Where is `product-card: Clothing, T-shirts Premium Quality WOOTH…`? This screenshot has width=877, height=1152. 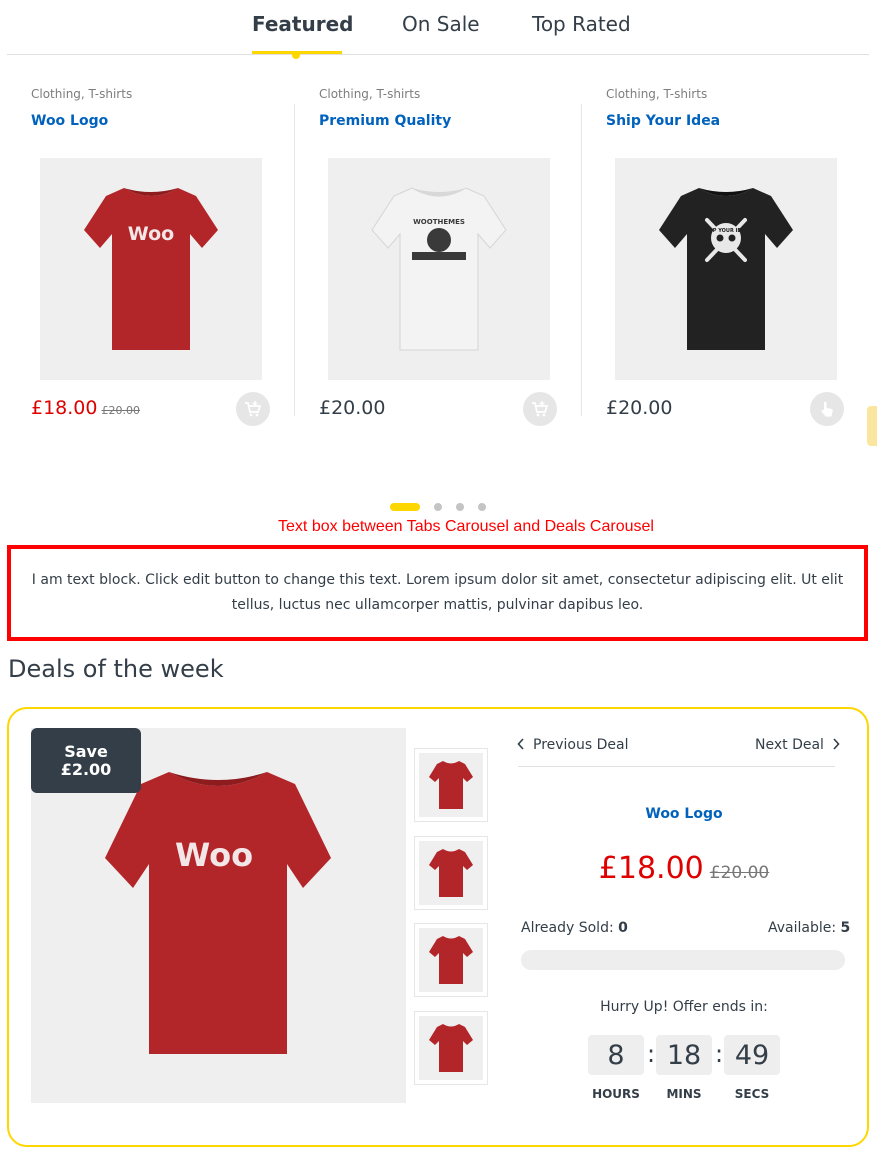 product-card: Clothing, T-shirts Premium Quality WOOTH… is located at coordinates (454, 255).